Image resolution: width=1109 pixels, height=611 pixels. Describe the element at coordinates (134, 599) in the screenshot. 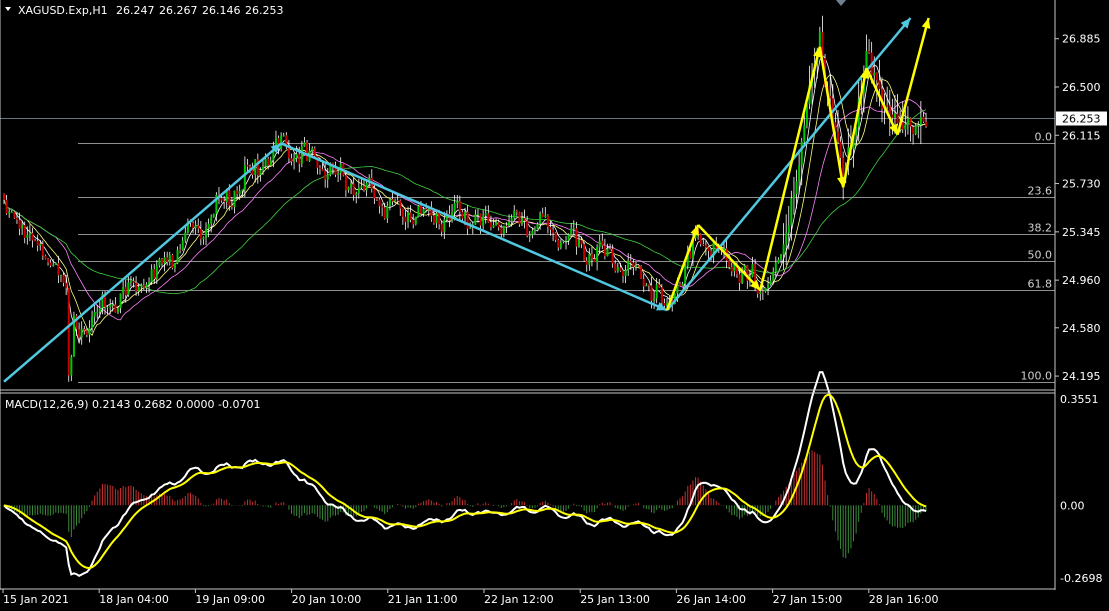

I see `time-tick-1: 18 Jan 04:00` at that location.